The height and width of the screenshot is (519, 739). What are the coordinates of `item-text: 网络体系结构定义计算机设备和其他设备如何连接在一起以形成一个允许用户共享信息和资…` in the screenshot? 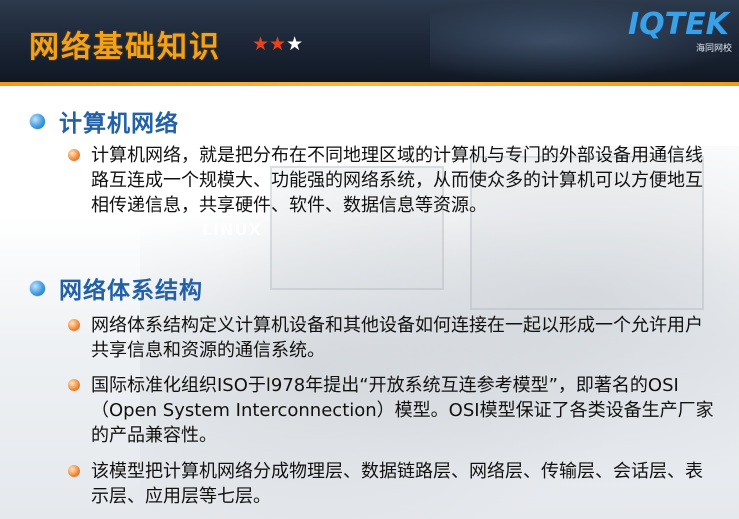 It's located at (397, 338).